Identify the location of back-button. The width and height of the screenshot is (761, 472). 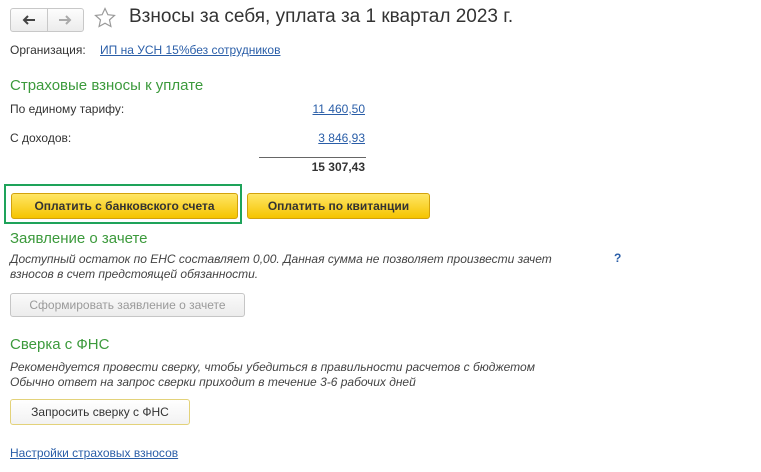
(29, 20).